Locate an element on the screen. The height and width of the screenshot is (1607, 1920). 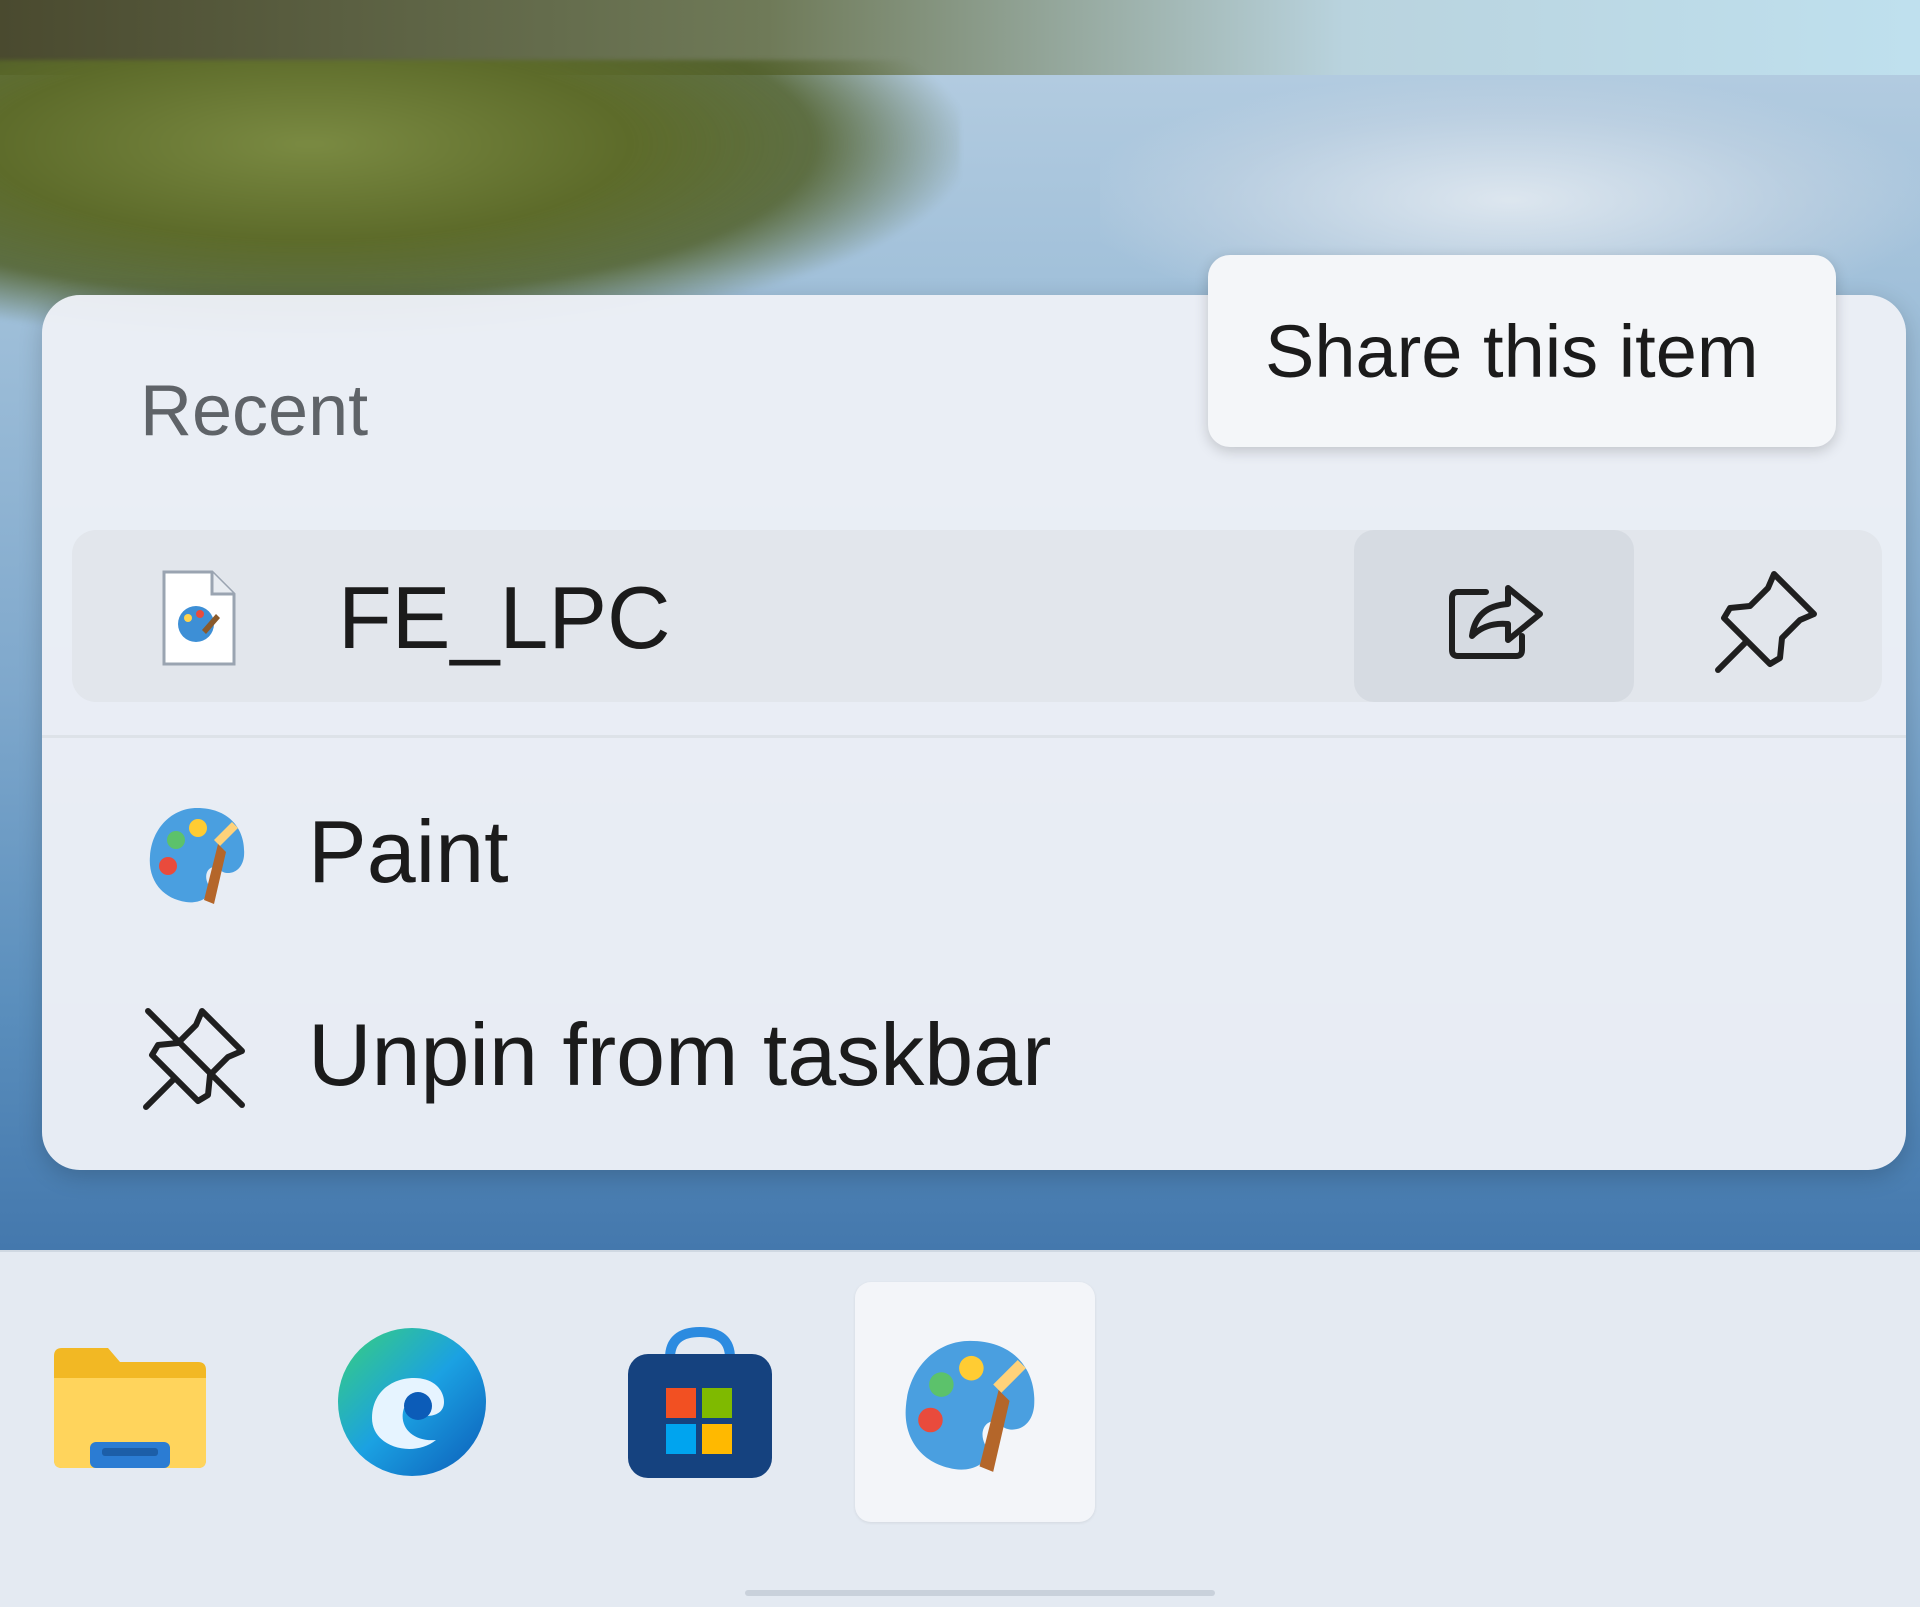
menu-item-paint: Paint is located at coordinates (974, 850).